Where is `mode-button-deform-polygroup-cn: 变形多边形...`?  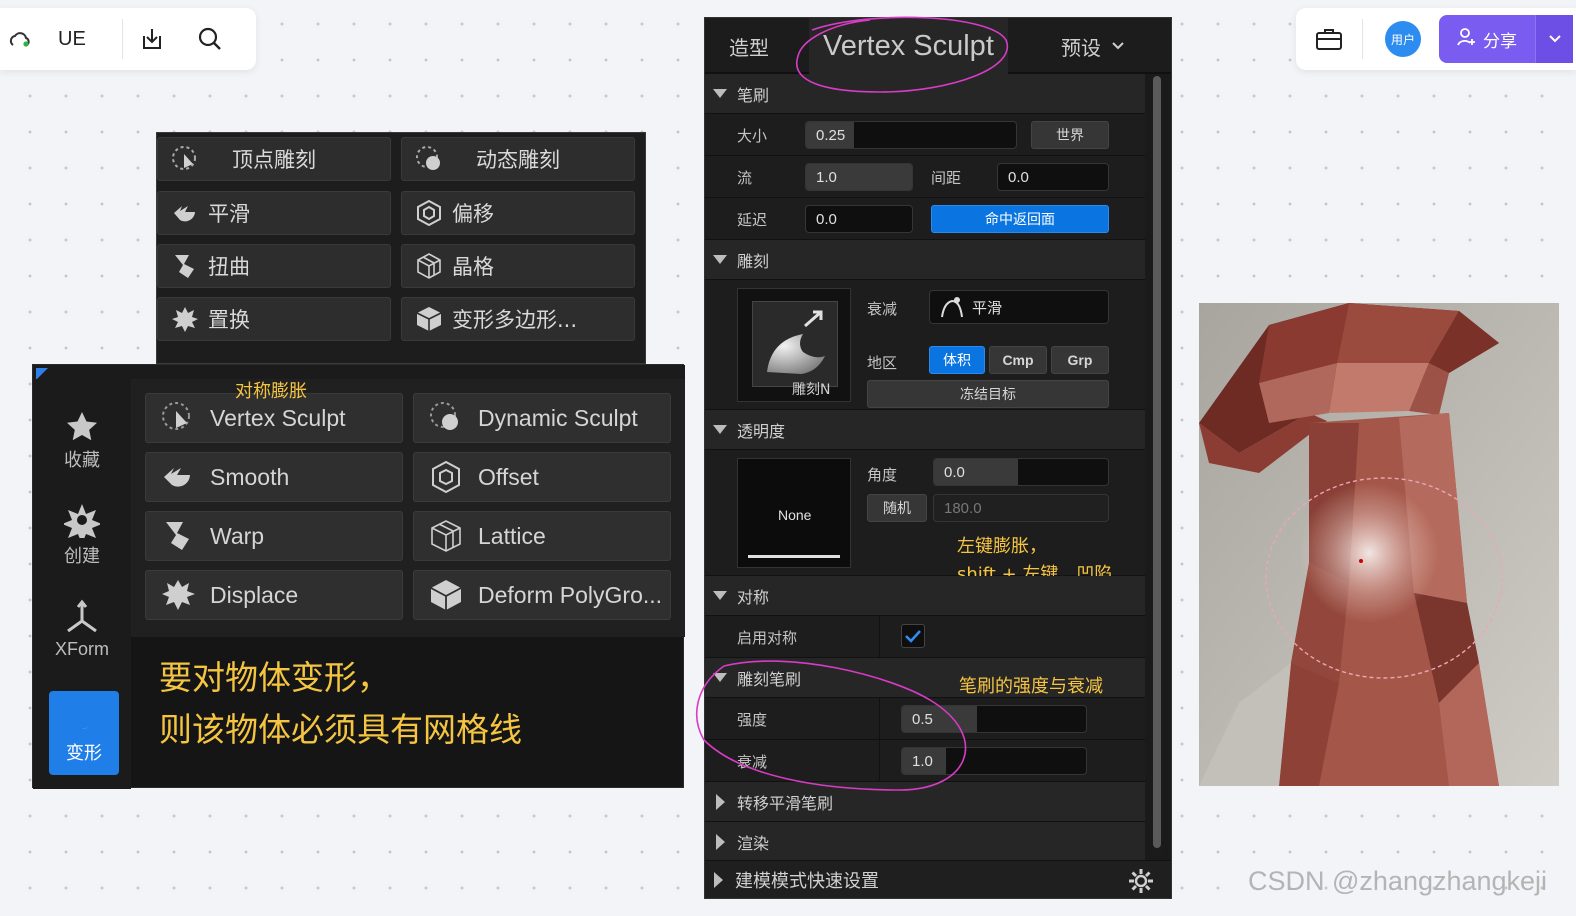 mode-button-deform-polygroup-cn: 变形多边形... is located at coordinates (518, 319).